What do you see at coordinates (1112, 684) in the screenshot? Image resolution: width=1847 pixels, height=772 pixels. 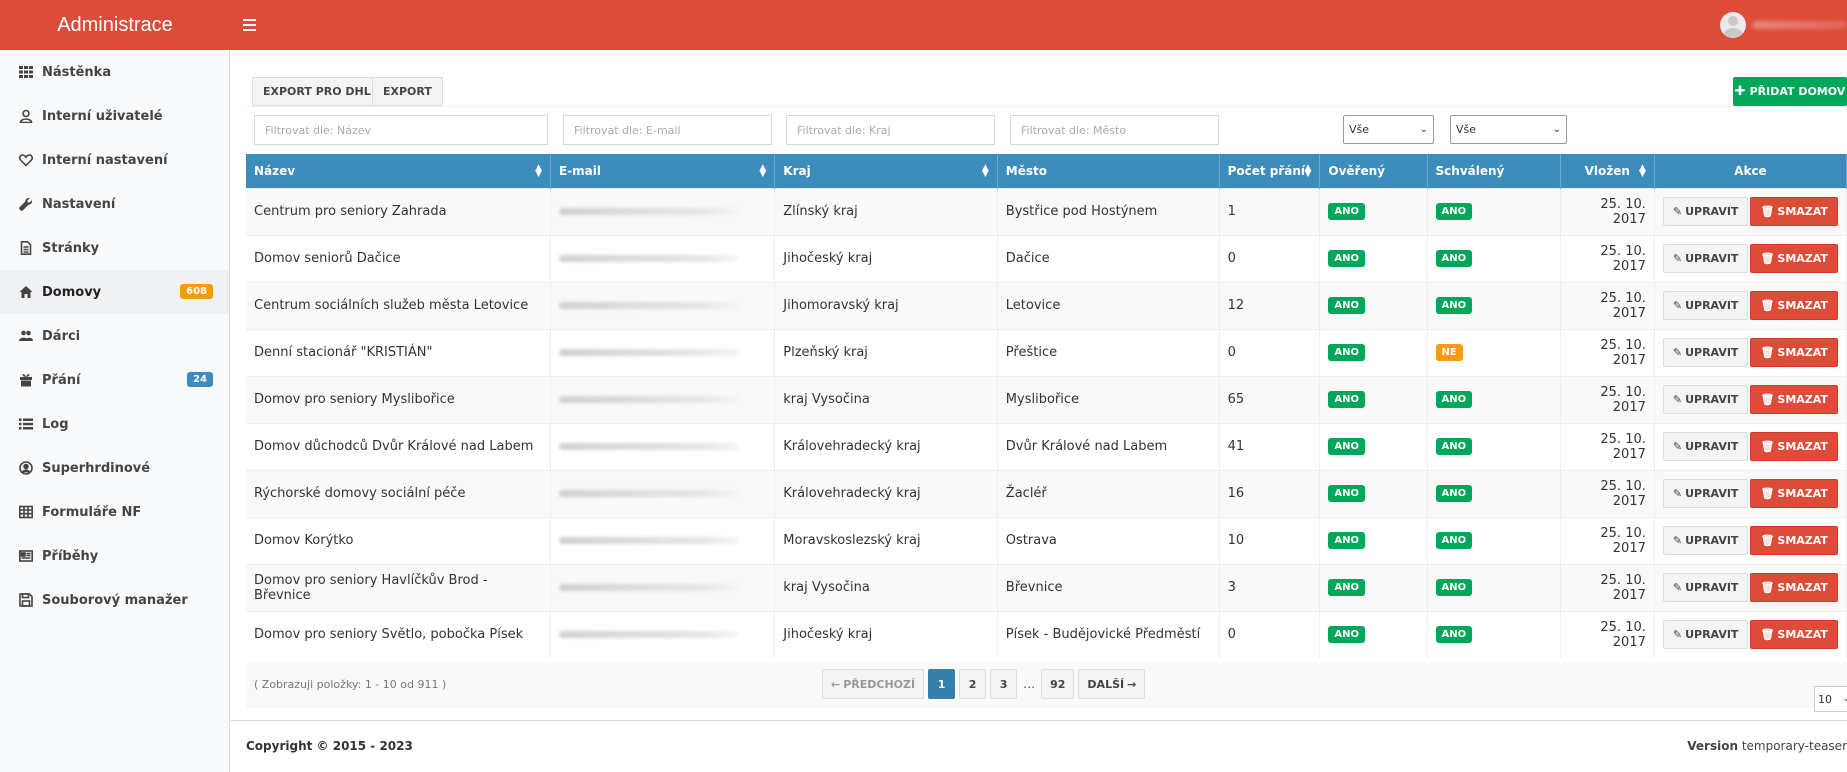 I see `next-page-button: DALŠÍ →` at bounding box center [1112, 684].